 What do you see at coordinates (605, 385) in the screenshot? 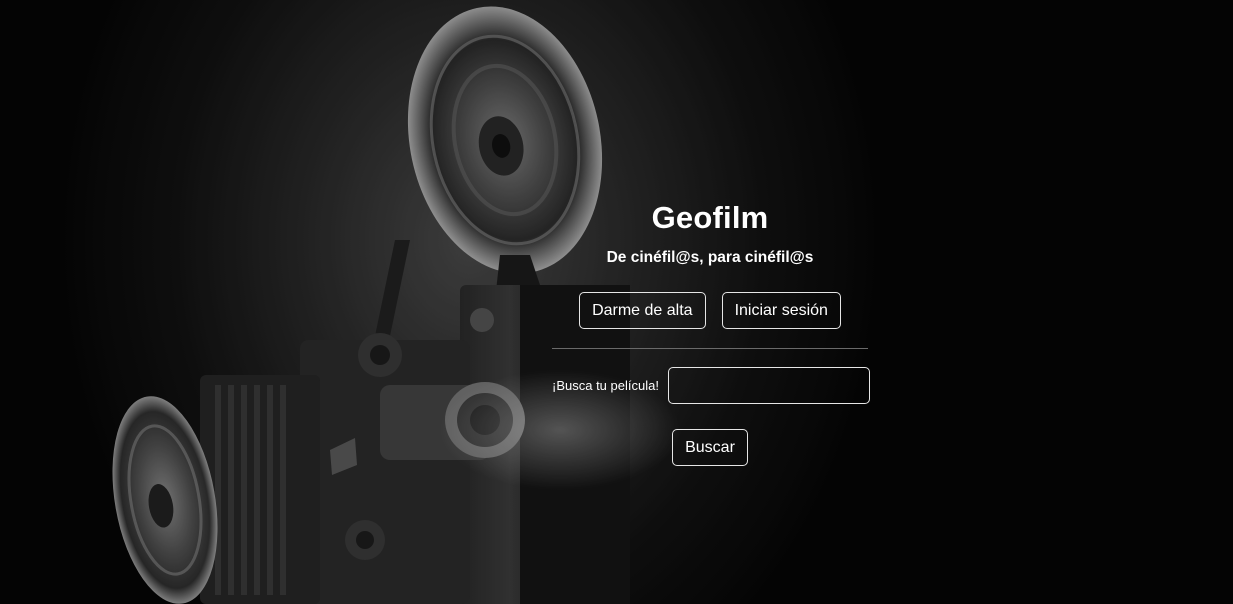
I see `search-label: ¡Busca tu película!` at bounding box center [605, 385].